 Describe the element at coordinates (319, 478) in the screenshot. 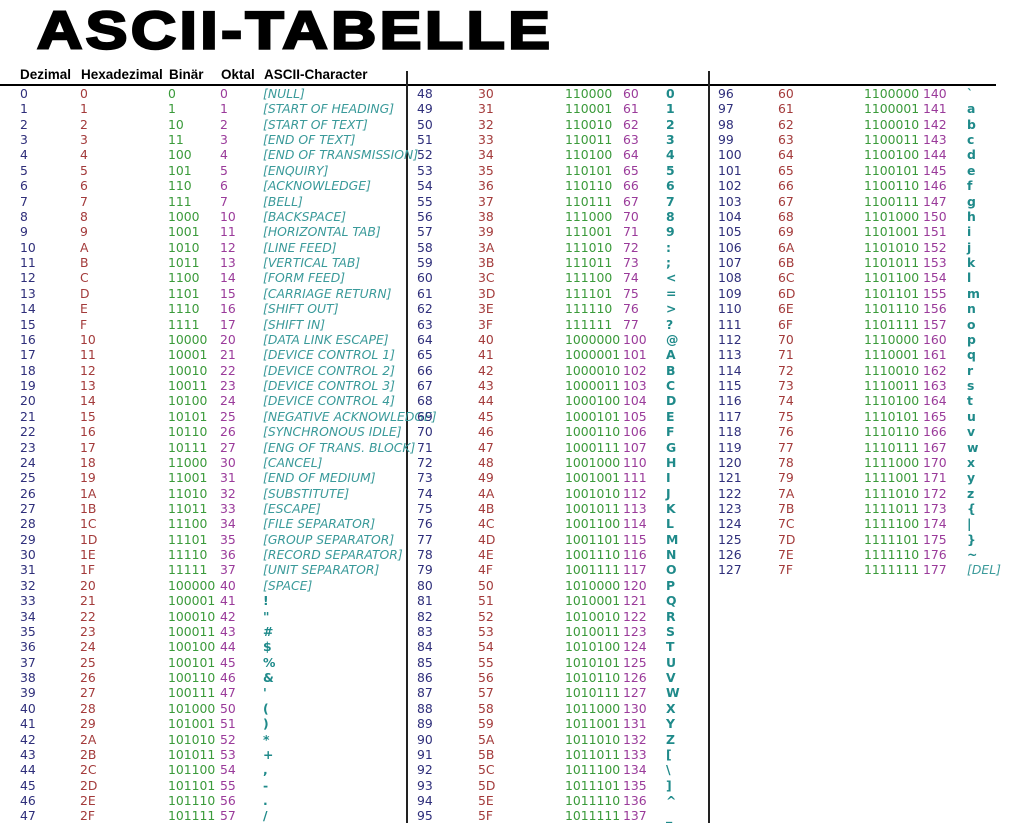

I see `char-cell: [END OF MEDIUM]` at that location.